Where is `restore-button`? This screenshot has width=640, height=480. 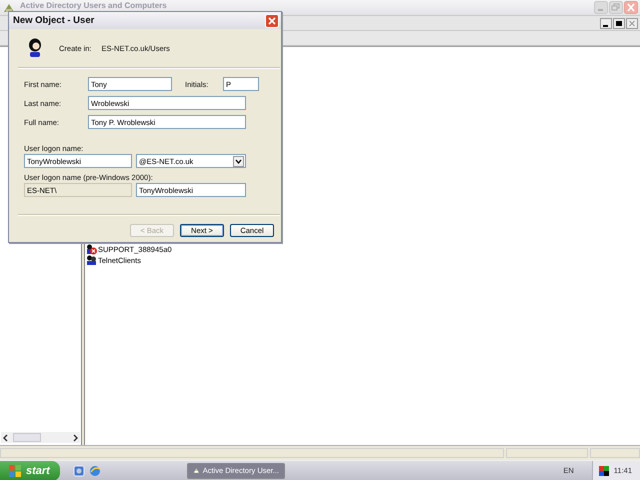 restore-button is located at coordinates (619, 23).